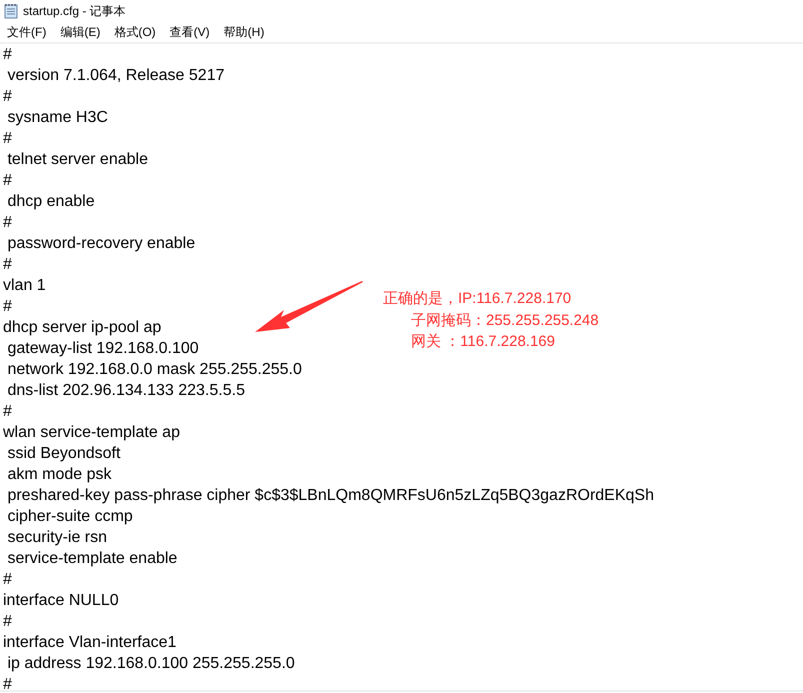 Image resolution: width=803 pixels, height=693 pixels. What do you see at coordinates (69, 517) in the screenshot?
I see `code-line: cipher-suite ccmp` at bounding box center [69, 517].